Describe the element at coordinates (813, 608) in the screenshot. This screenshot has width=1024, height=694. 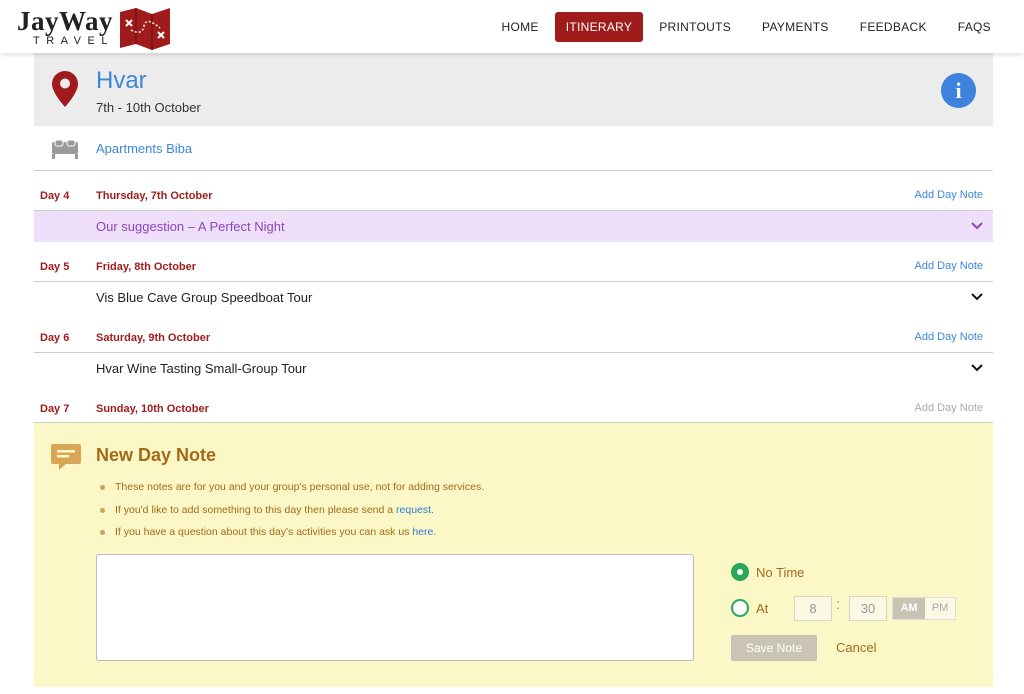
I see `hour-input: 8` at that location.